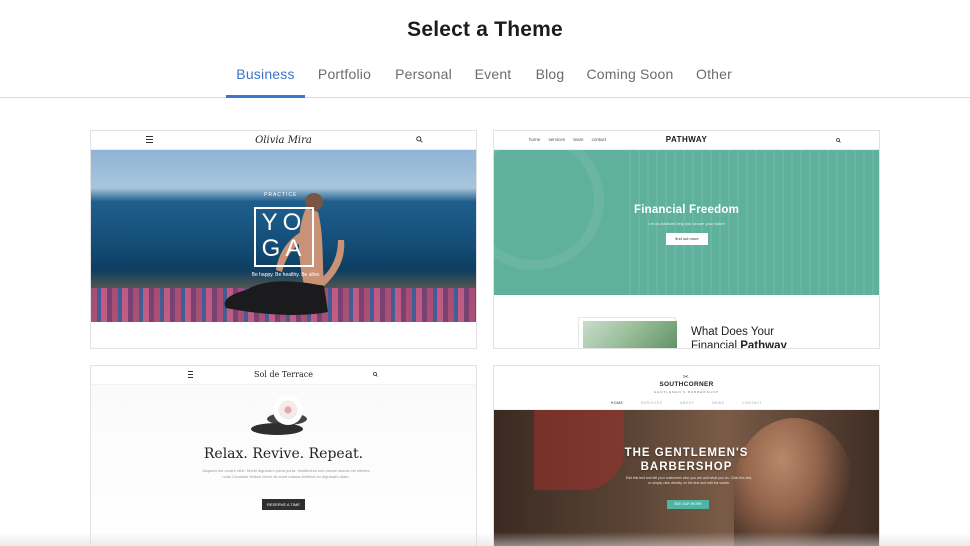 Image resolution: width=970 pixels, height=546 pixels. Describe the element at coordinates (617, 403) in the screenshot. I see `barber-menu-home: HOME` at that location.